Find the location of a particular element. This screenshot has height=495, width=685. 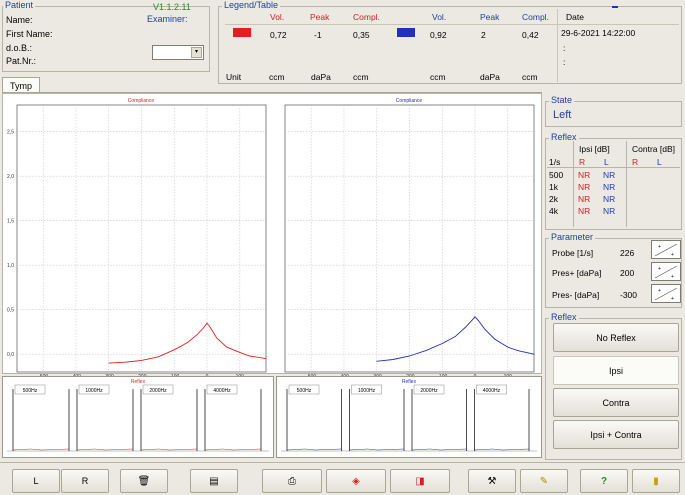

help-button: ? is located at coordinates (604, 481).